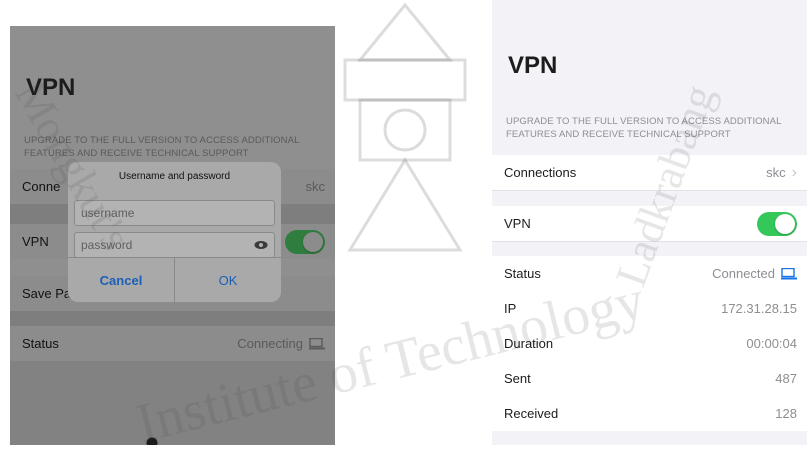 The image size is (807, 456). I want to click on dialog-title: Username and password, so click(174, 176).